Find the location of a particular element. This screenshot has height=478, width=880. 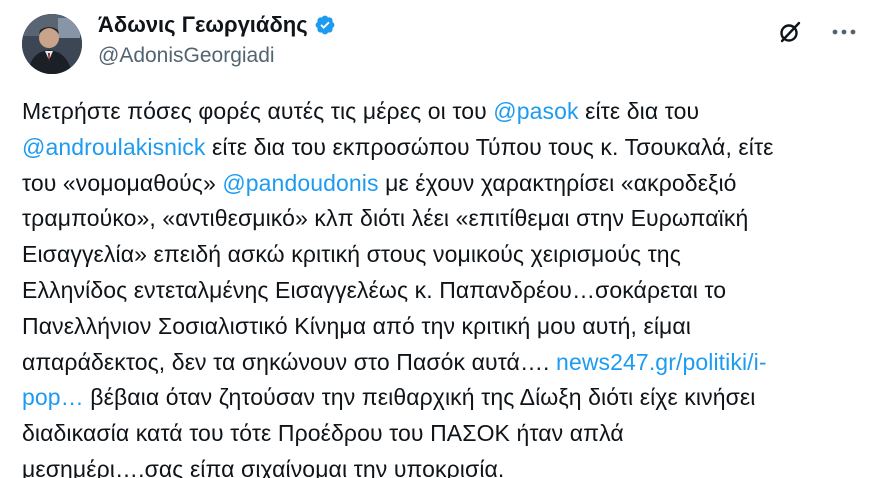

tweet-text-segment: είτε δια του is located at coordinates (639, 111).